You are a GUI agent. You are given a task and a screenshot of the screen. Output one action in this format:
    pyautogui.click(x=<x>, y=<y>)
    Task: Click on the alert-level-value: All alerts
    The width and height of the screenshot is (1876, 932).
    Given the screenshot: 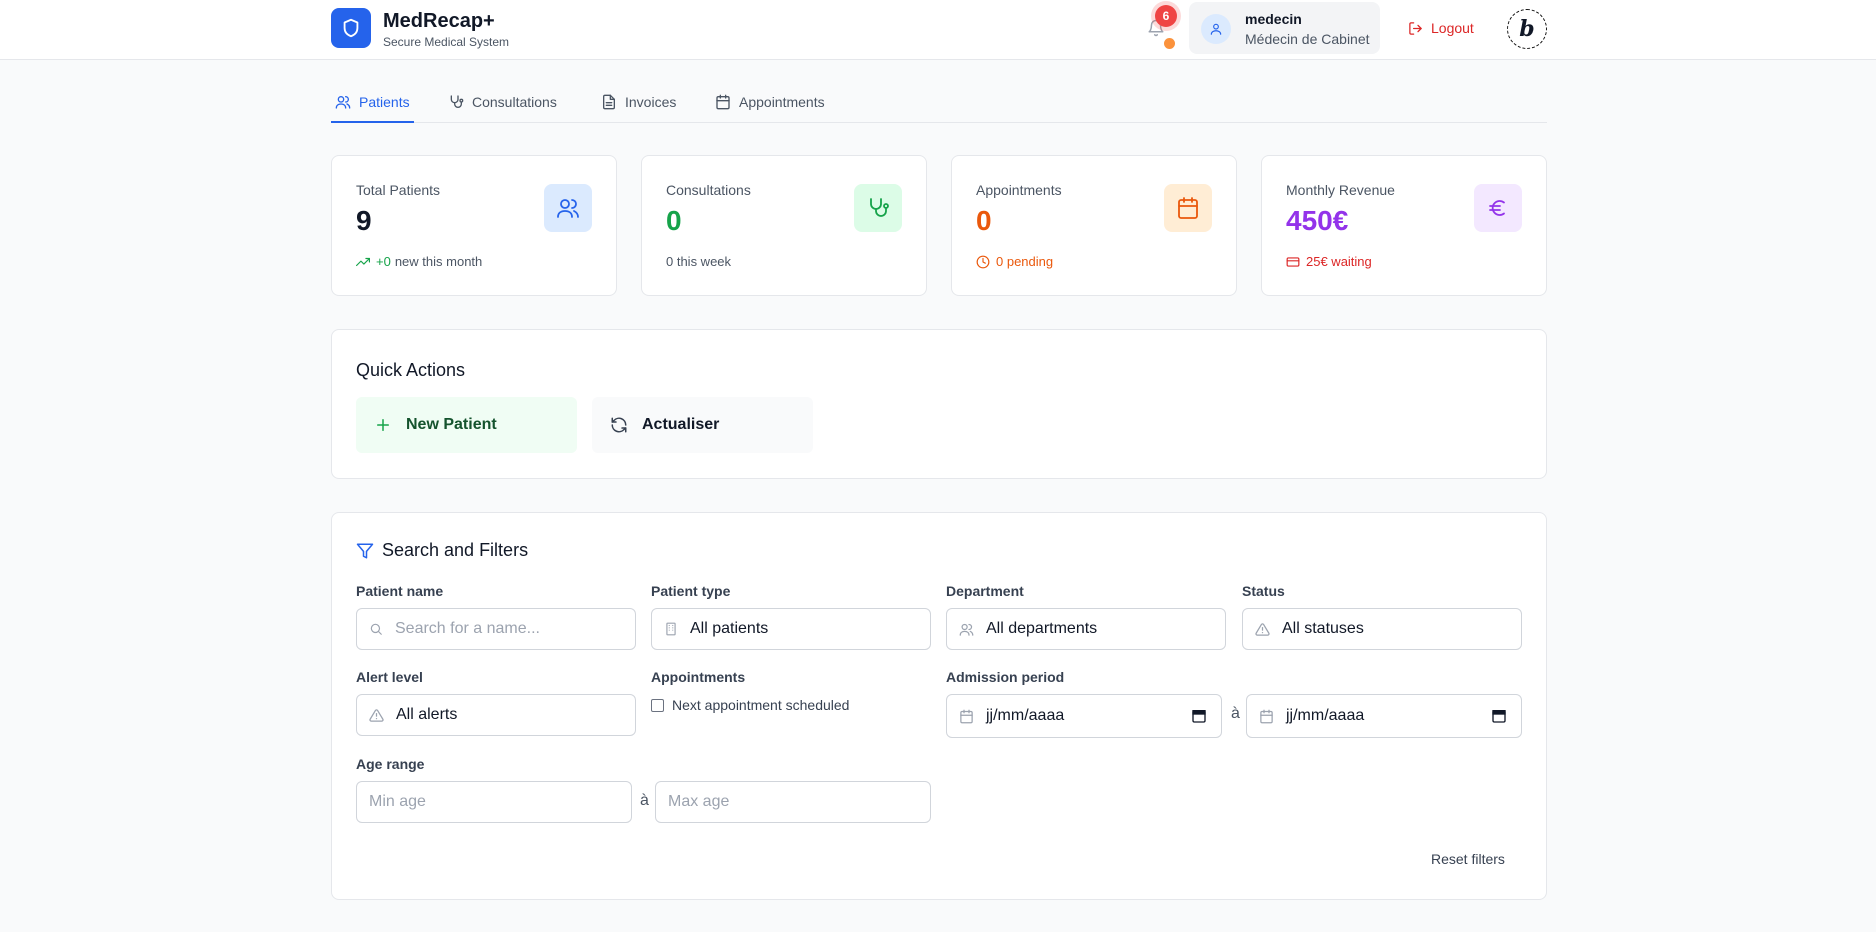 What is the action you would take?
    pyautogui.click(x=427, y=714)
    